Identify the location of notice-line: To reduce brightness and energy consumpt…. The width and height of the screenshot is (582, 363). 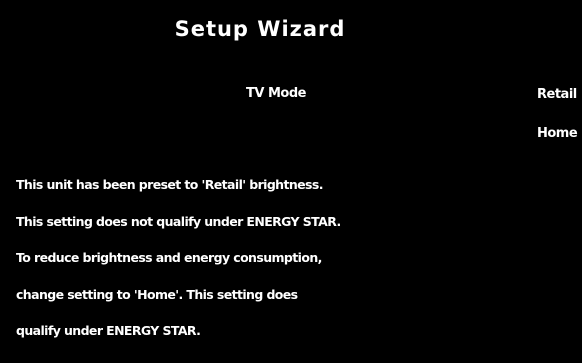
(169, 257).